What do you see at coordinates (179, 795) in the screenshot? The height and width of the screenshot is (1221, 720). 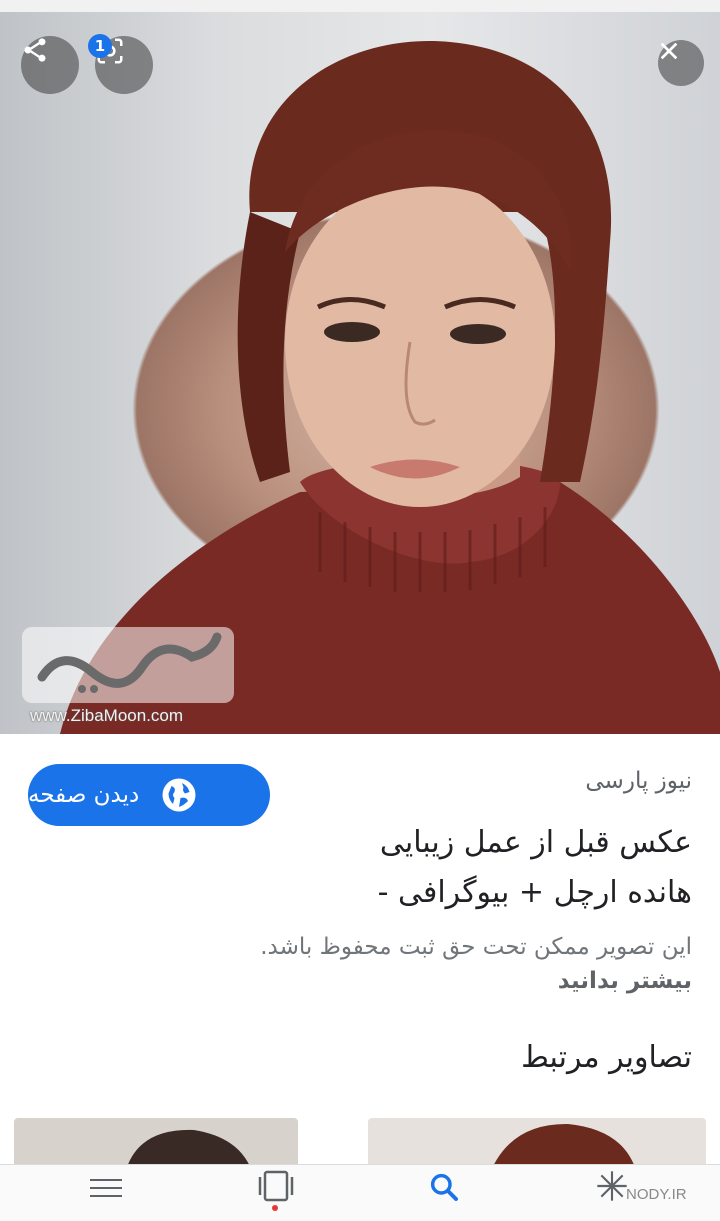 I see `globe-icon` at bounding box center [179, 795].